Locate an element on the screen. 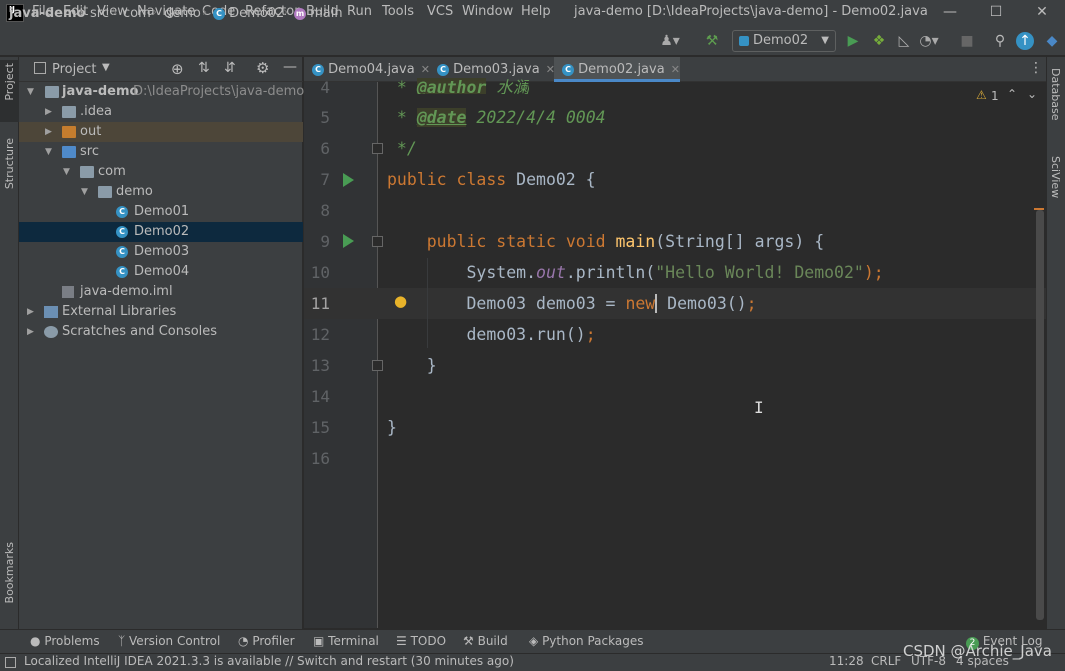 This screenshot has width=1065, height=671. code-line-13: } is located at coordinates (412, 365).